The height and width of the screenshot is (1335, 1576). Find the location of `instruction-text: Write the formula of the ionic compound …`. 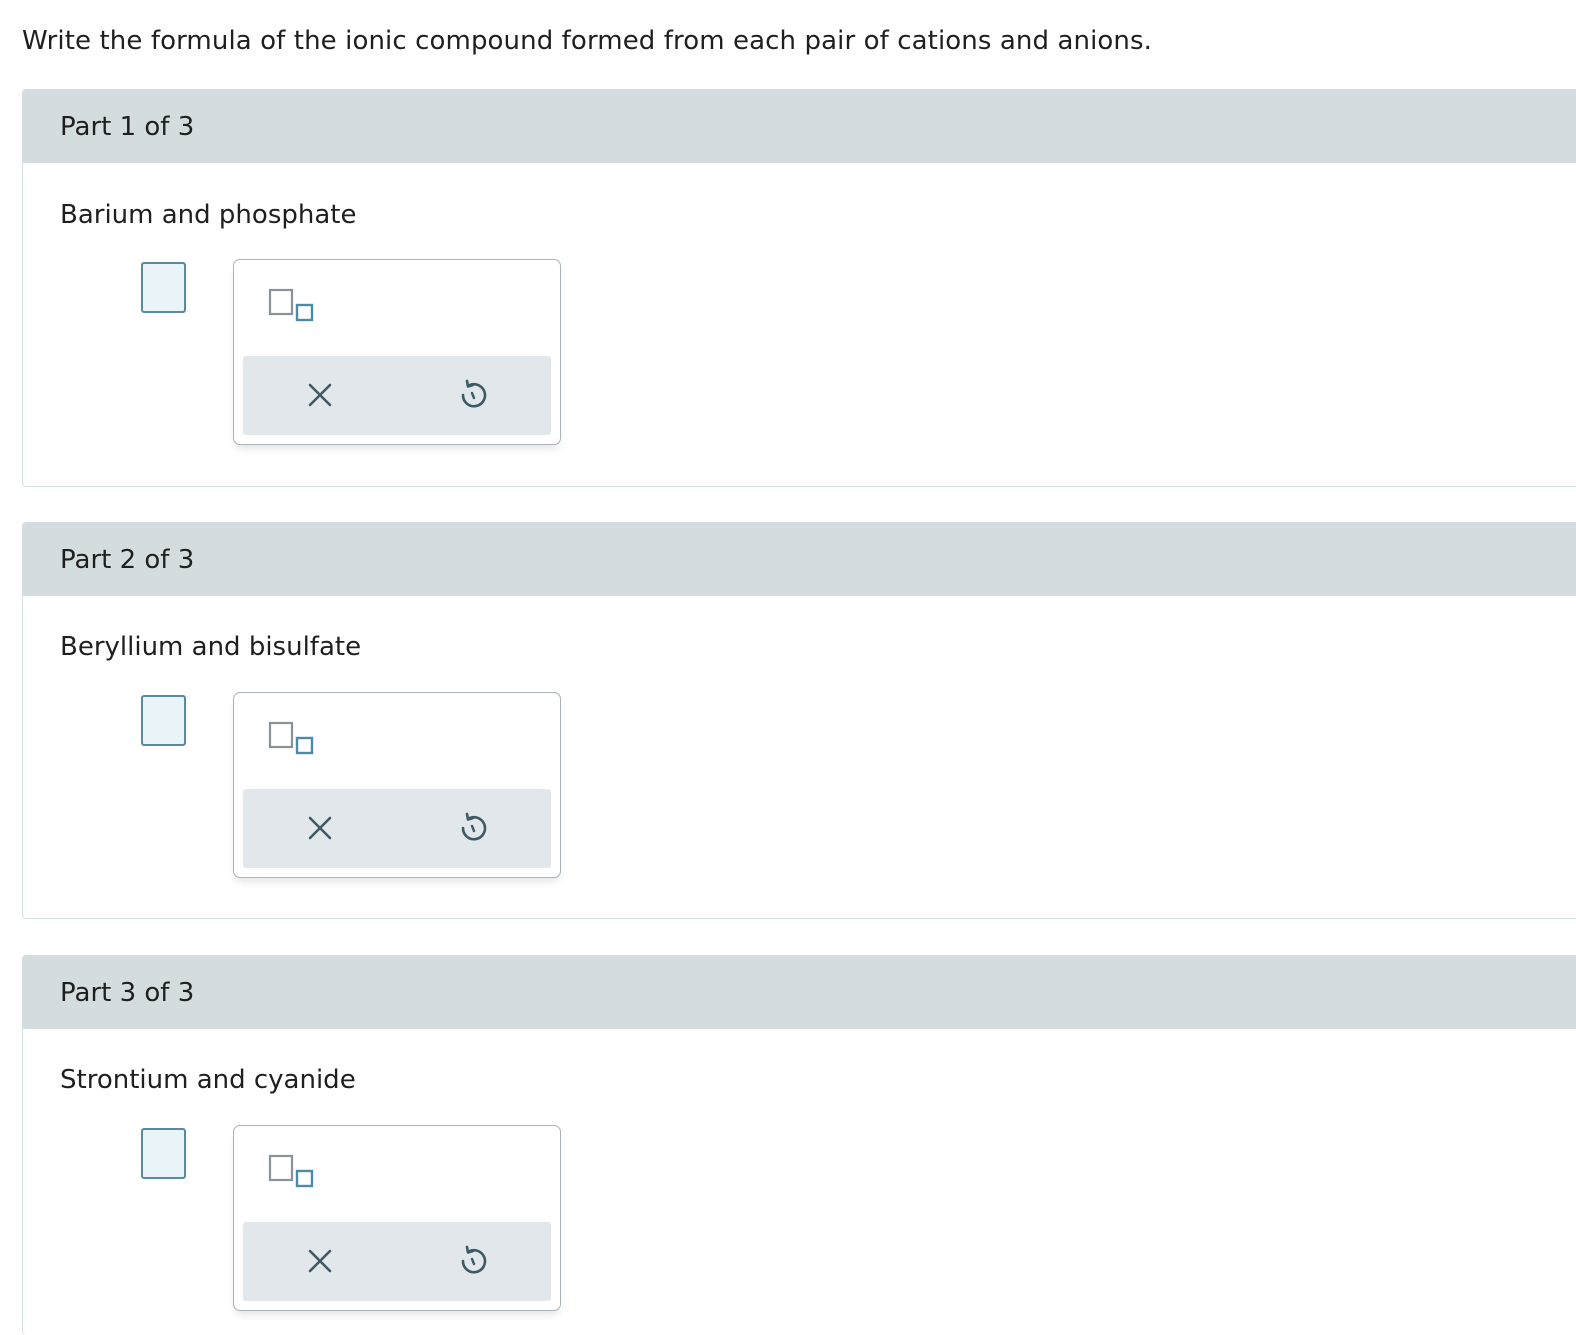

instruction-text: Write the formula of the ionic compound … is located at coordinates (587, 41).